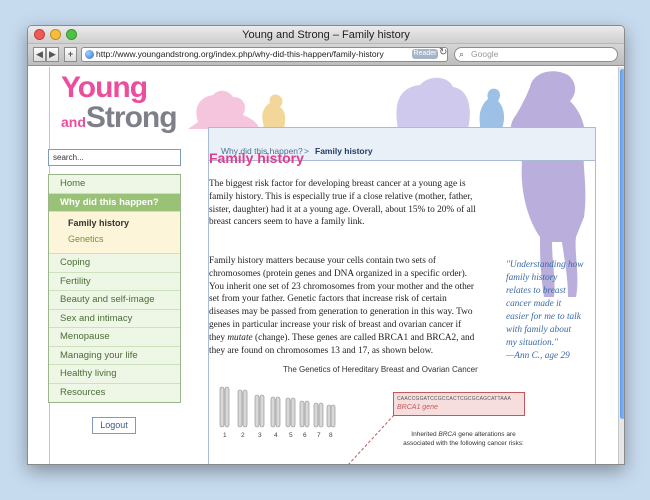  What do you see at coordinates (114, 337) in the screenshot?
I see `nav-item-menopause: Menopause` at bounding box center [114, 337].